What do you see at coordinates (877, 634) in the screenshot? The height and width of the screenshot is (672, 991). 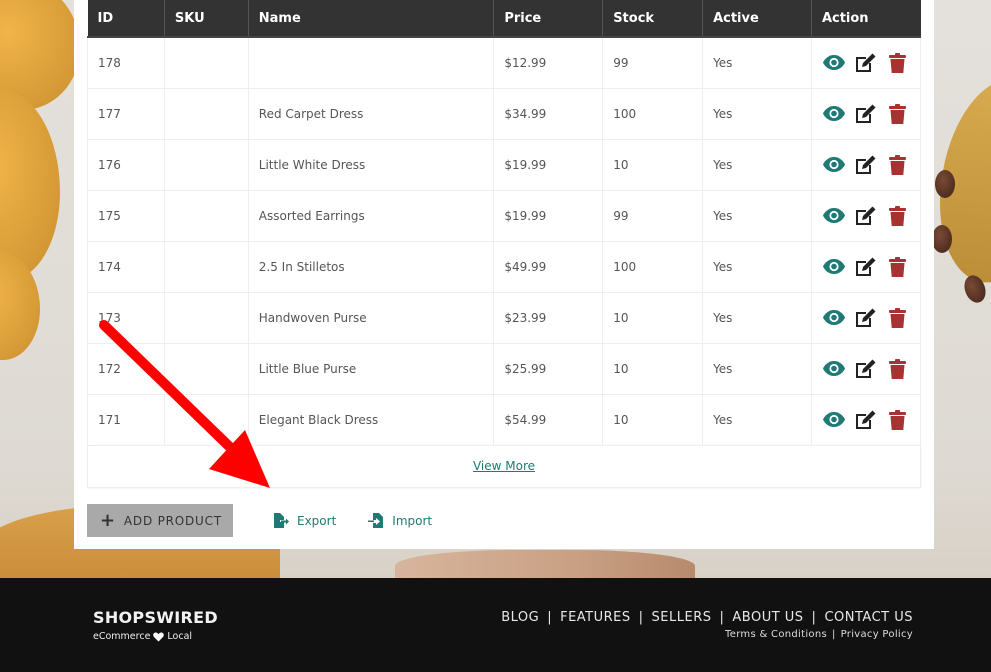 I see `footer-link-privacy: Privacy Policy` at bounding box center [877, 634].